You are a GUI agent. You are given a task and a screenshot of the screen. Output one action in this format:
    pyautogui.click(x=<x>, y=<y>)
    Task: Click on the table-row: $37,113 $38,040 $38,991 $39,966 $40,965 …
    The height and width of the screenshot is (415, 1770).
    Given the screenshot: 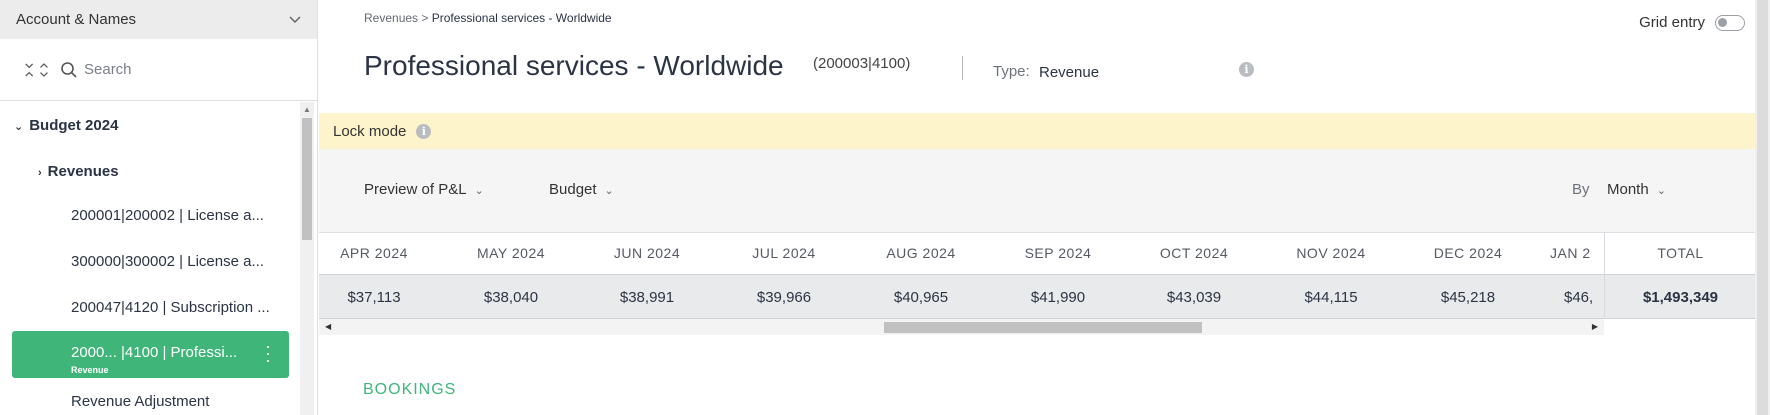 What is the action you would take?
    pyautogui.click(x=1037, y=296)
    